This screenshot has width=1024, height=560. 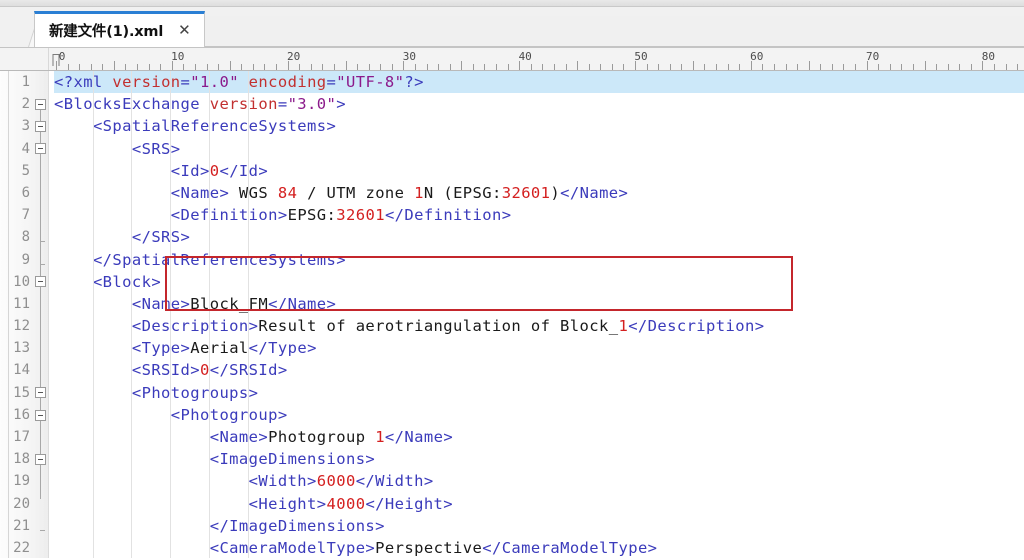 What do you see at coordinates (21, 370) in the screenshot?
I see `line-number: 14` at bounding box center [21, 370].